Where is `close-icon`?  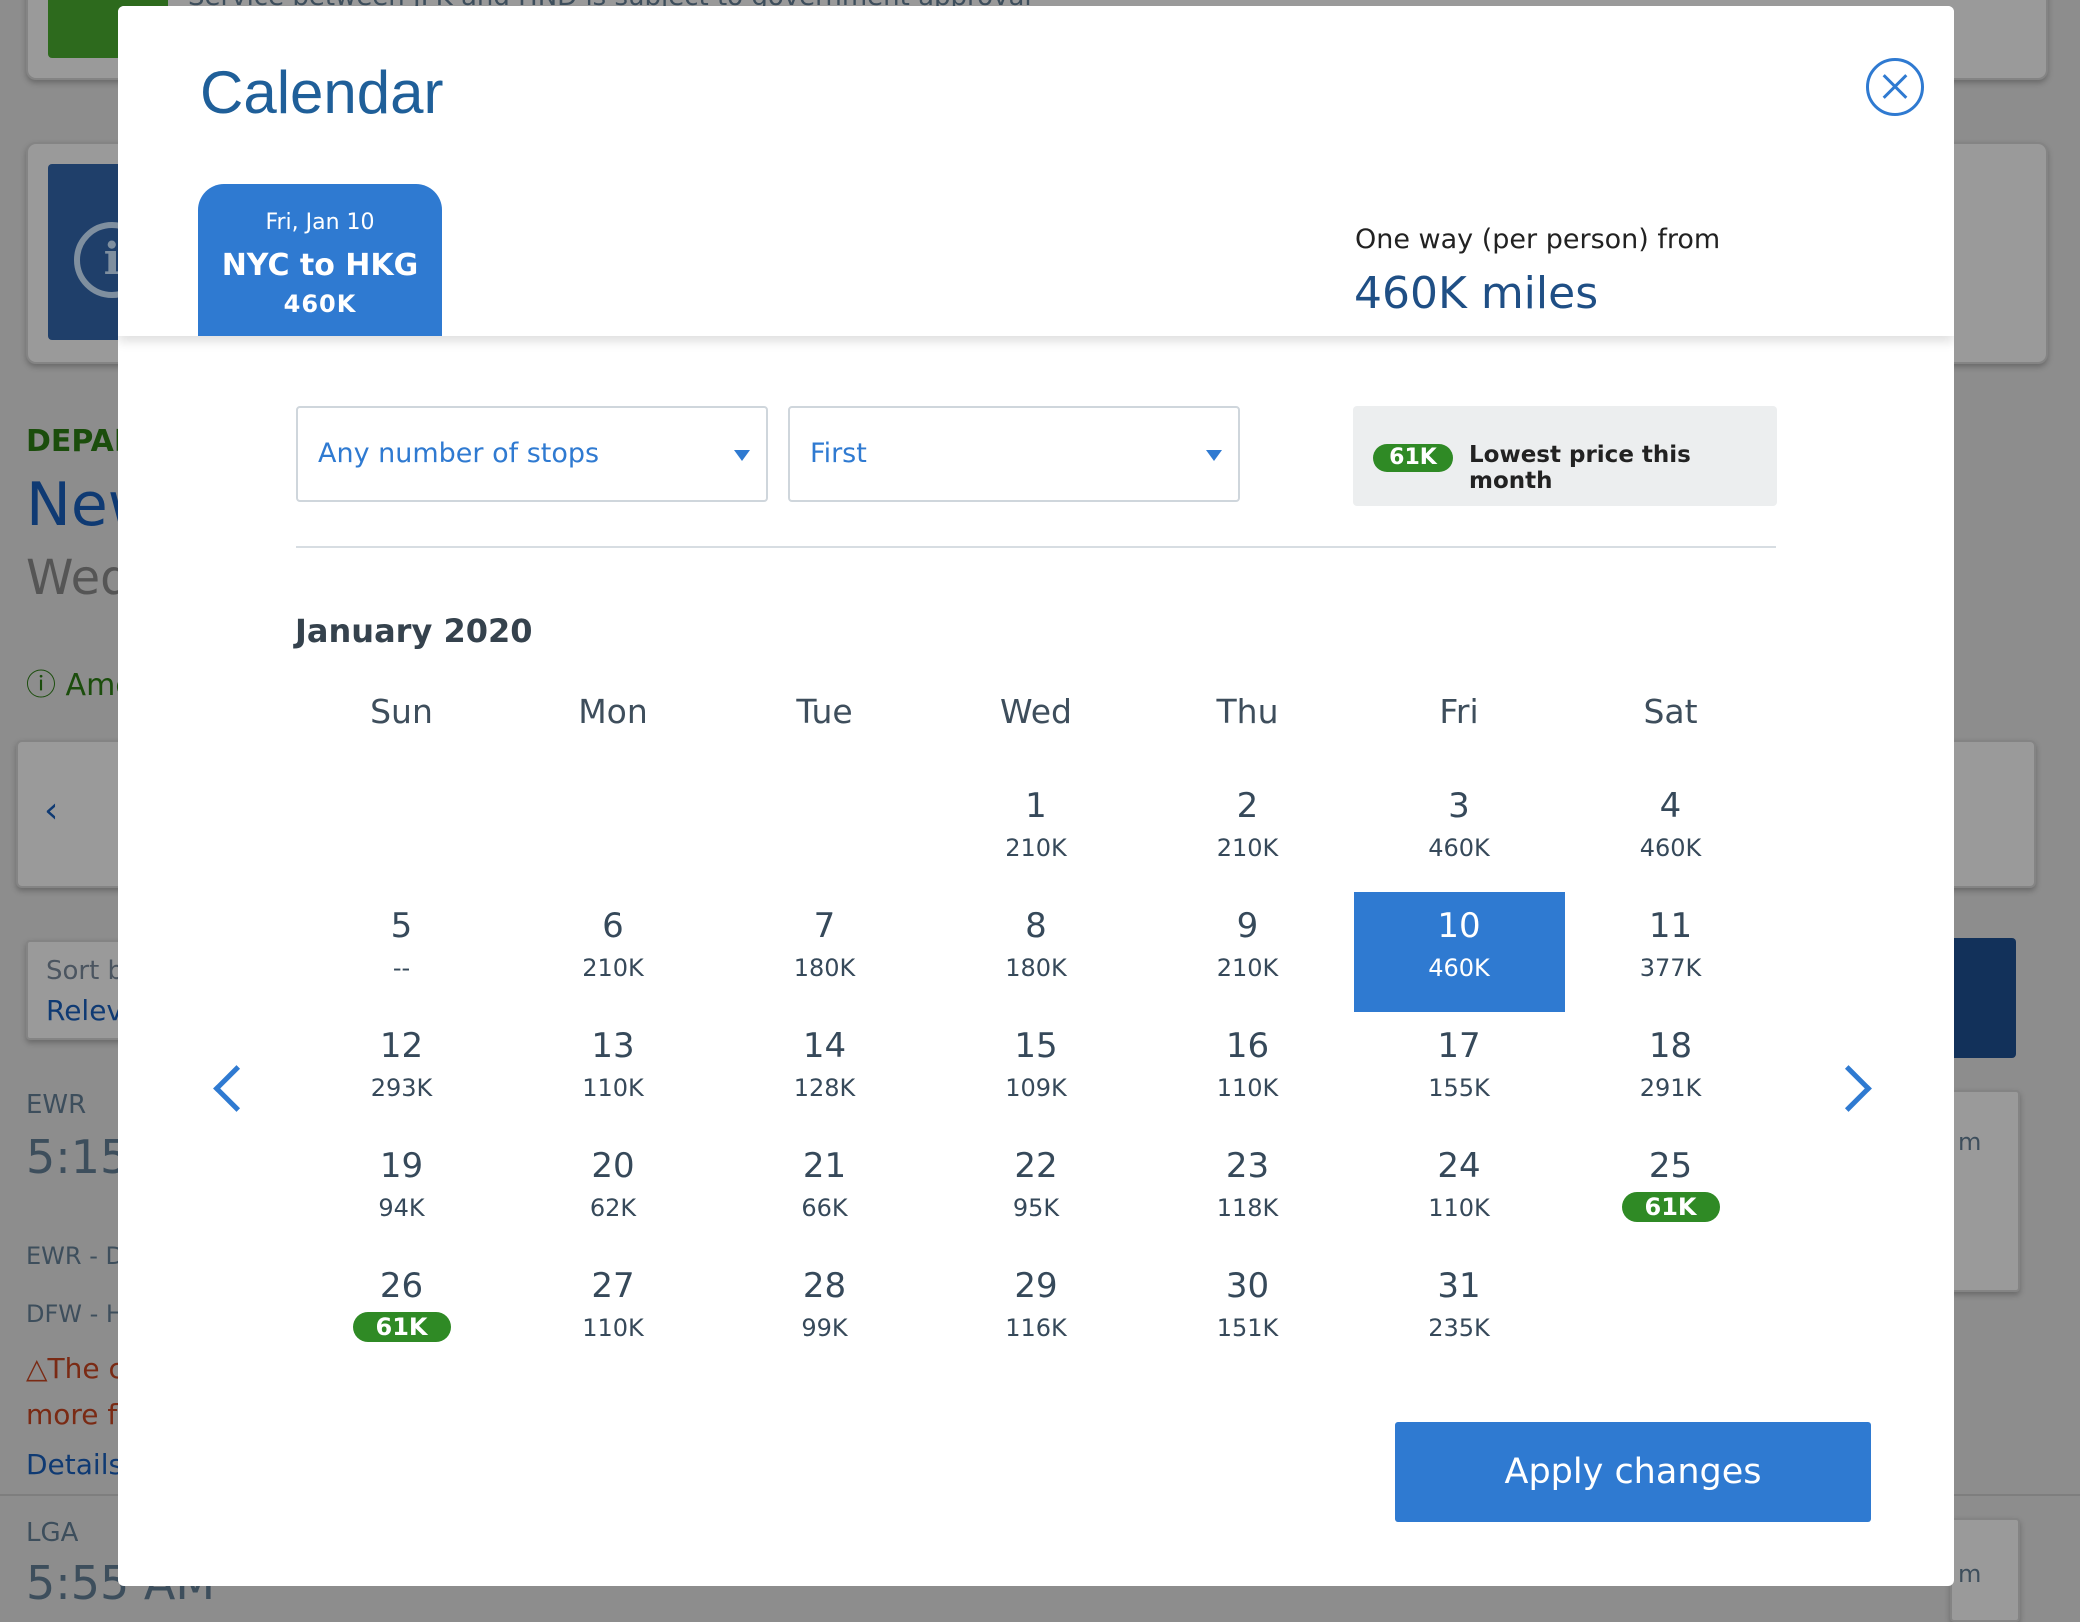 close-icon is located at coordinates (1895, 87).